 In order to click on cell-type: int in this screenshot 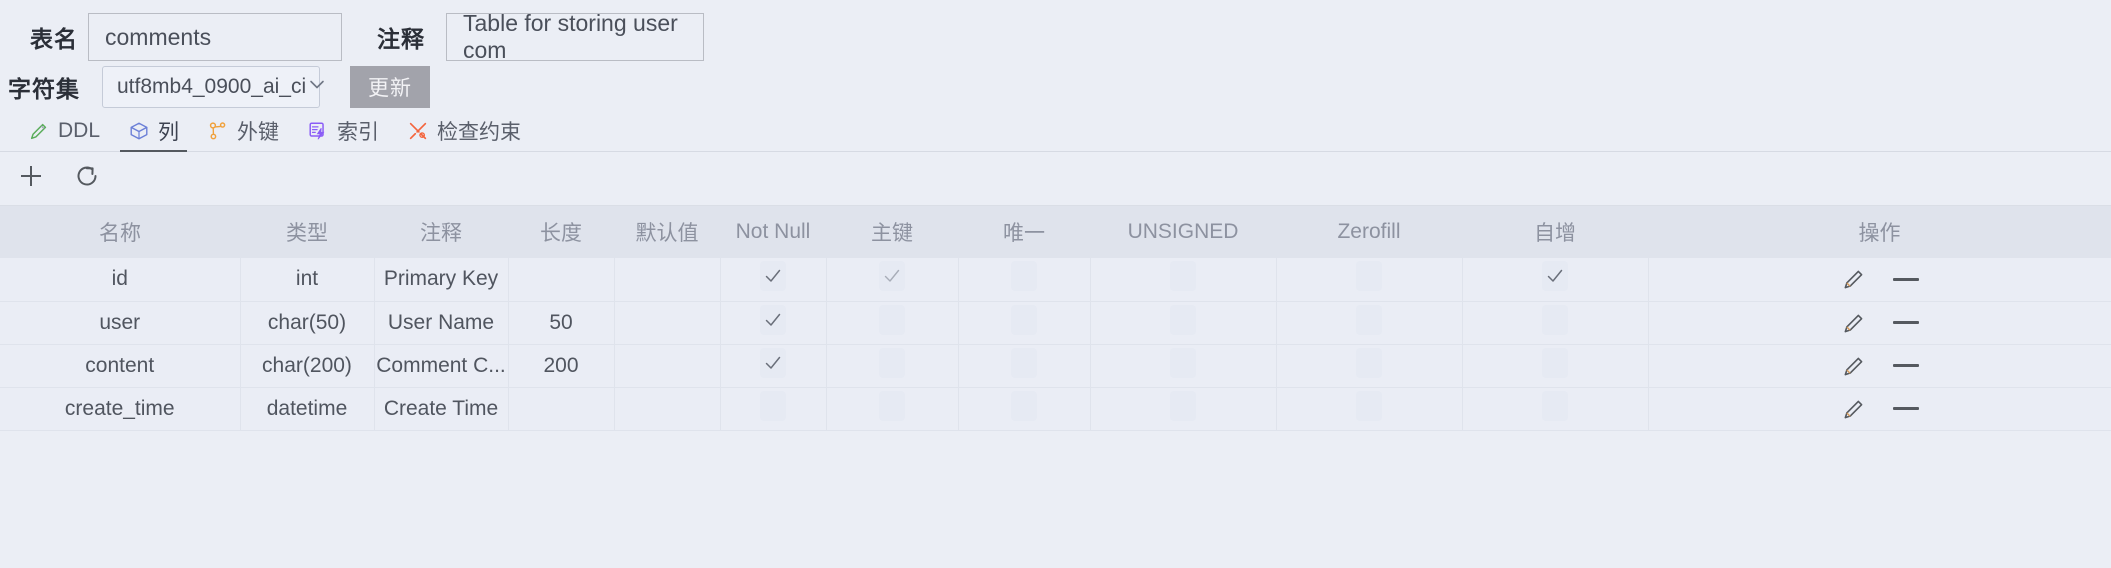, I will do `click(307, 280)`.